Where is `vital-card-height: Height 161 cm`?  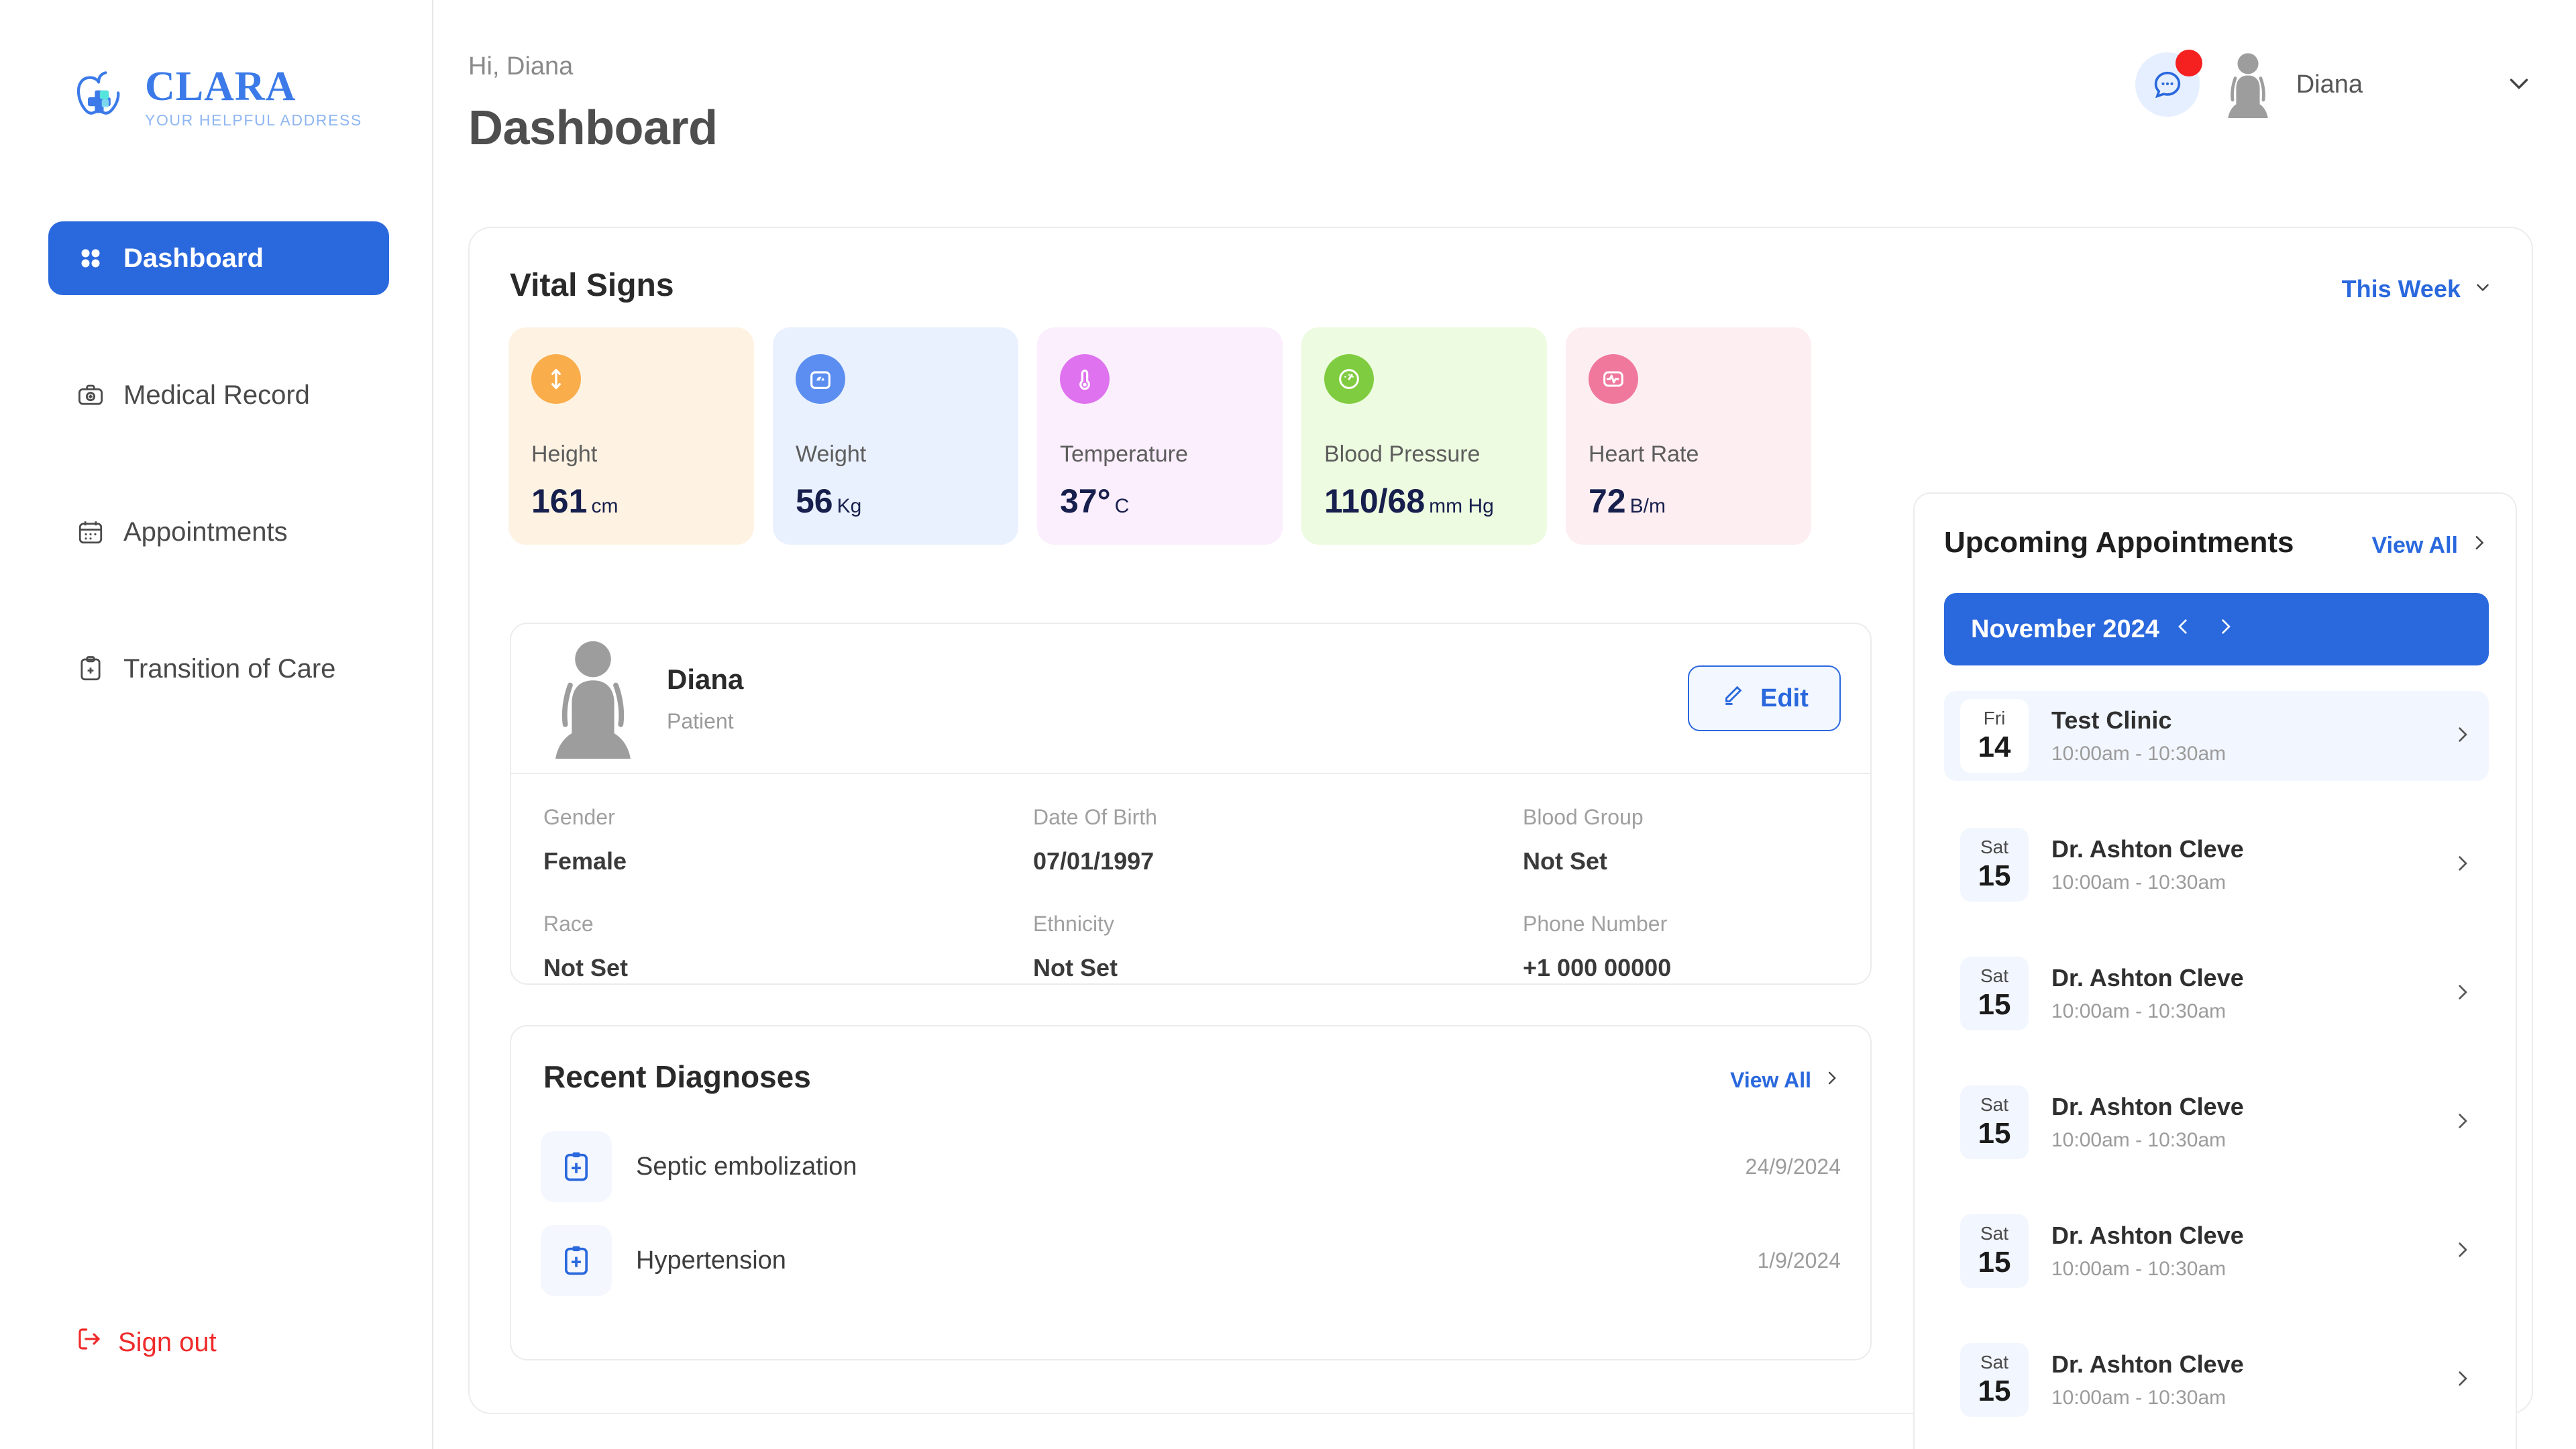
vital-card-height: Height 161 cm is located at coordinates (631, 436).